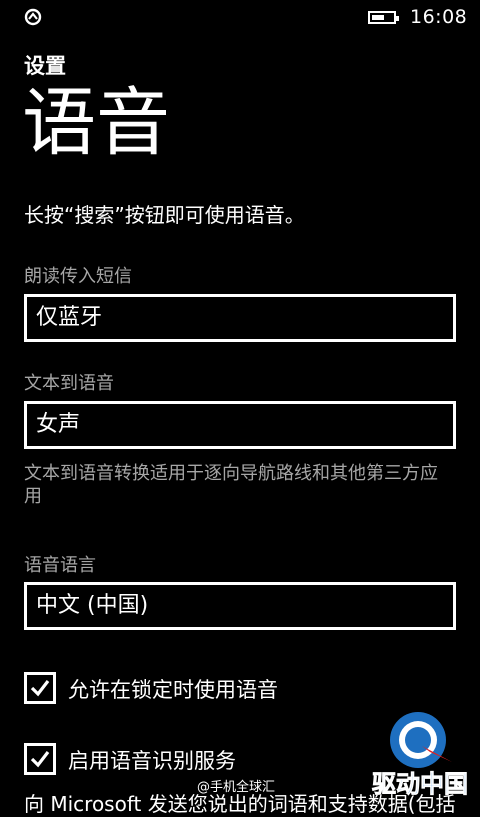  I want to click on tts-description: 文本到语音转换适用于逐向导航路线和其他第三方应用, so click(231, 485).